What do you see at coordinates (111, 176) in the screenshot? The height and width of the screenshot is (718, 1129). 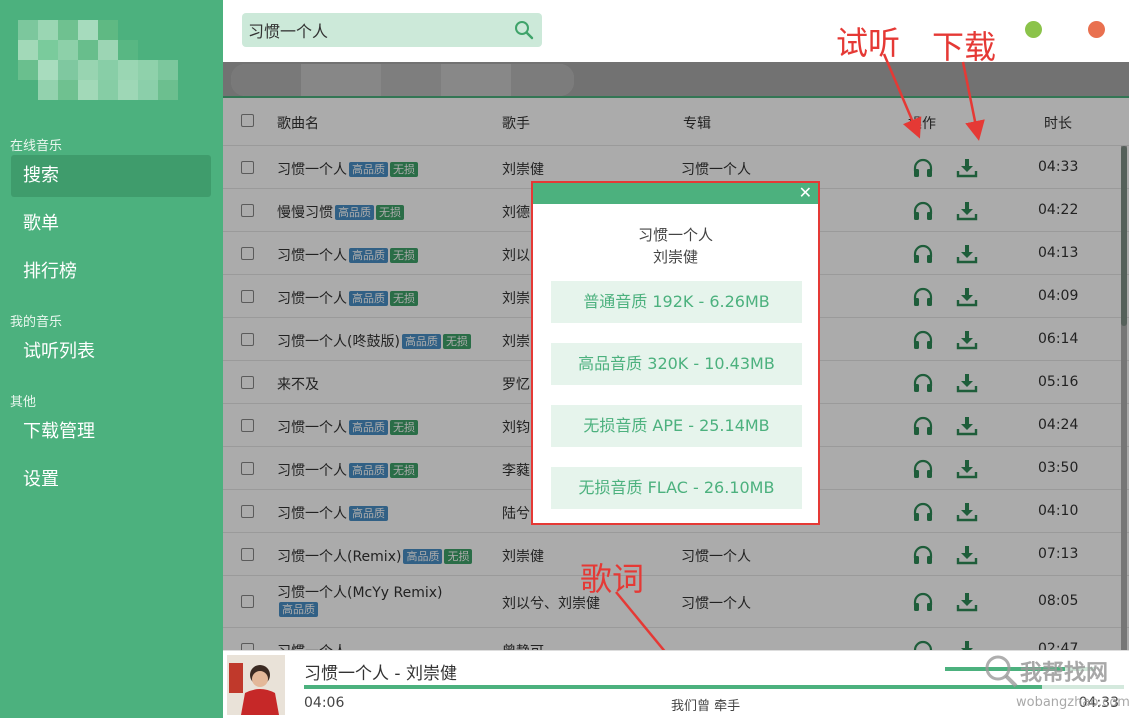 I see `sidebar-item-search: 搜索` at bounding box center [111, 176].